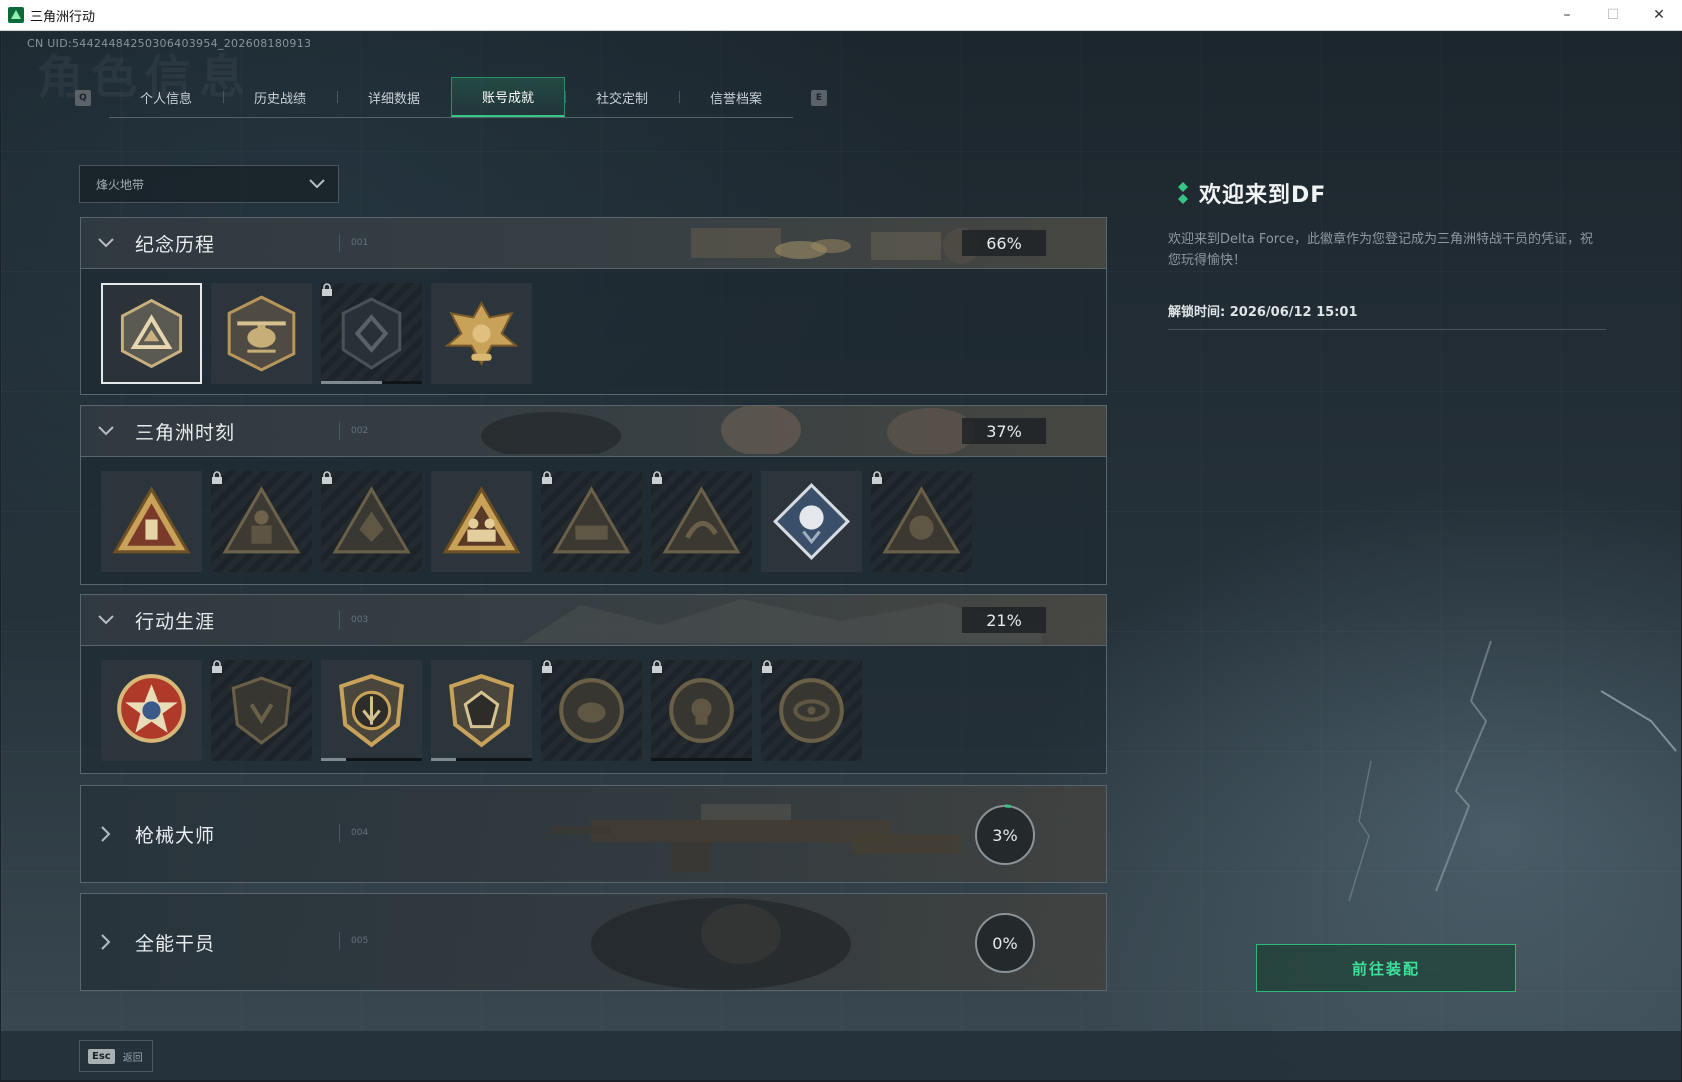  Describe the element at coordinates (736, 97) in the screenshot. I see `tab-credit-record: 信誉档案` at that location.